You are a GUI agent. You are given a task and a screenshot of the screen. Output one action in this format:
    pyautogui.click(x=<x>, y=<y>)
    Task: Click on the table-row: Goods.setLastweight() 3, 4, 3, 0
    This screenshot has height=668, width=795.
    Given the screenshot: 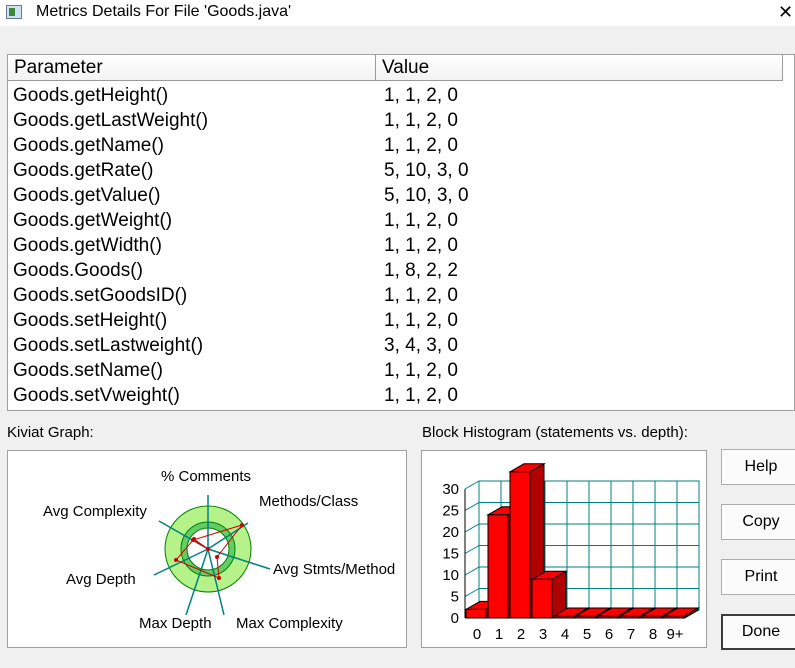 What is the action you would take?
    pyautogui.click(x=396, y=345)
    